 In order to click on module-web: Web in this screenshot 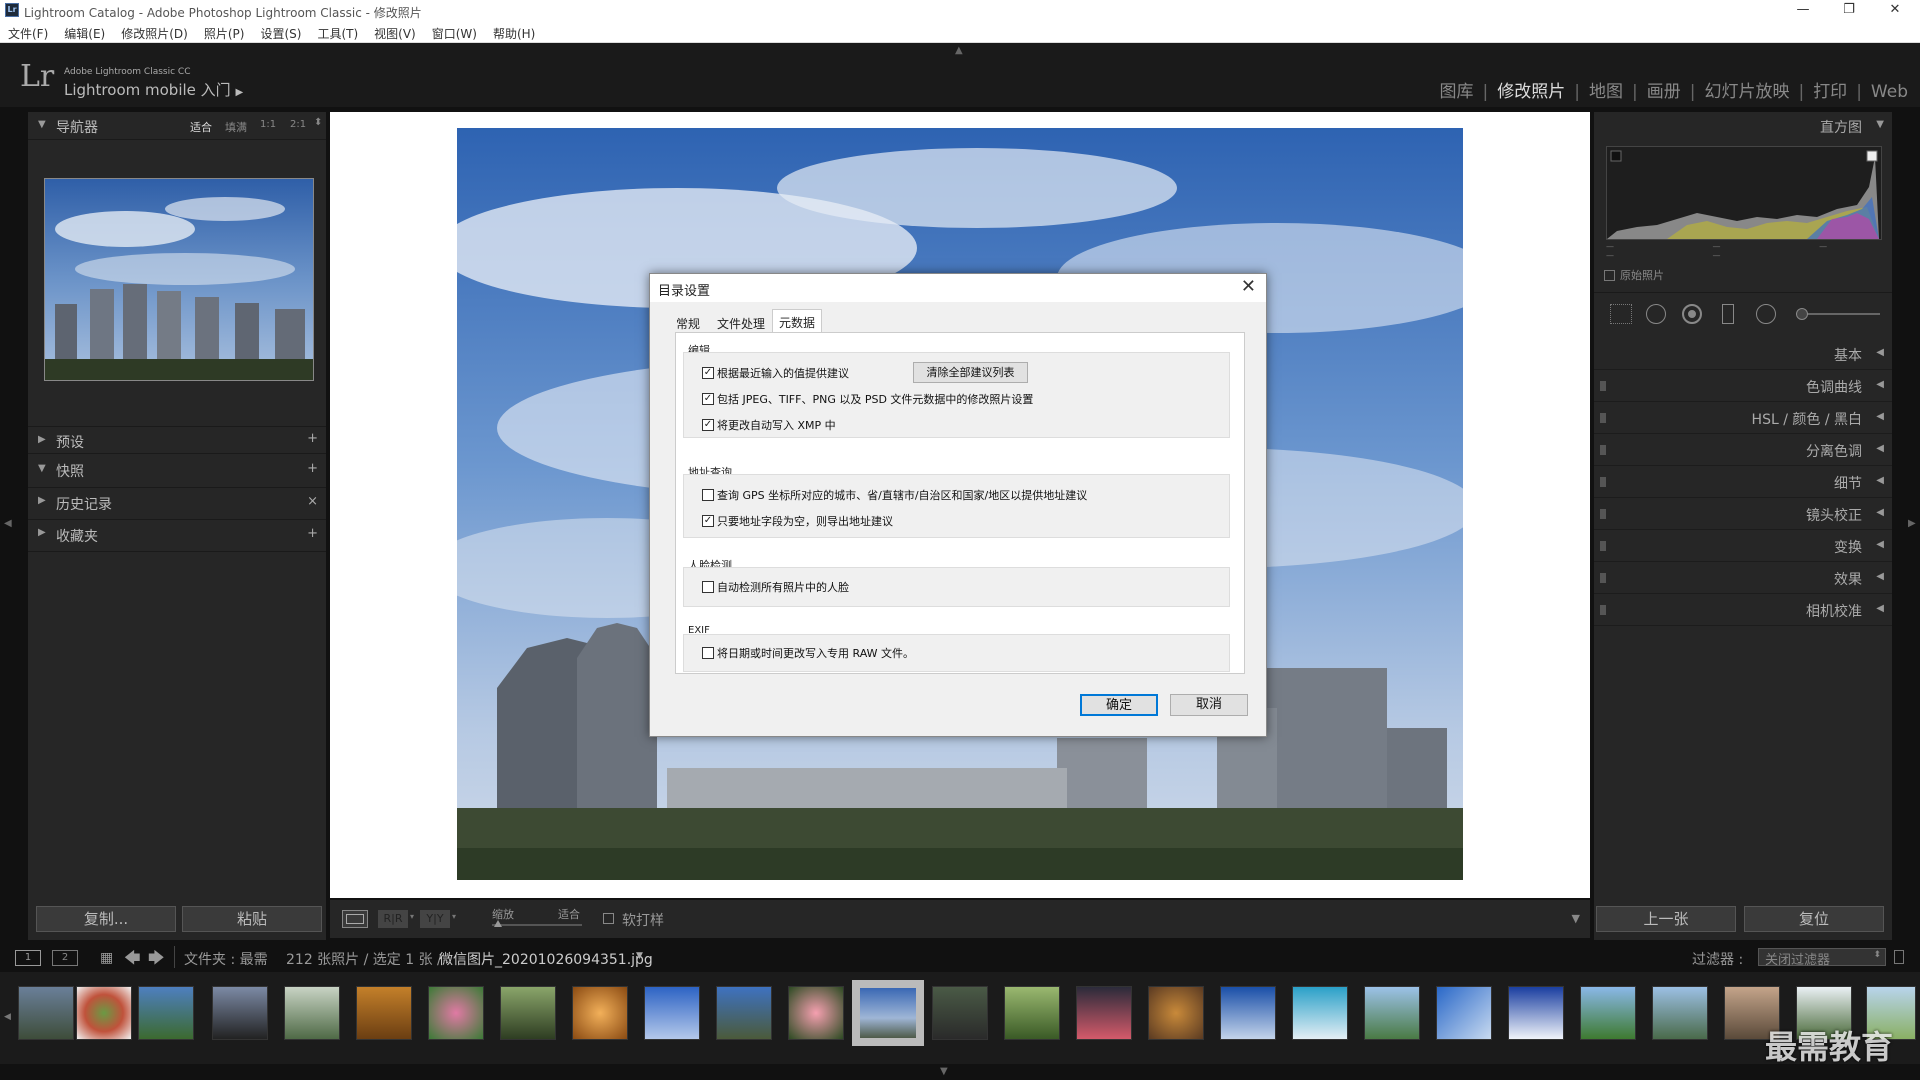, I will do `click(1889, 92)`.